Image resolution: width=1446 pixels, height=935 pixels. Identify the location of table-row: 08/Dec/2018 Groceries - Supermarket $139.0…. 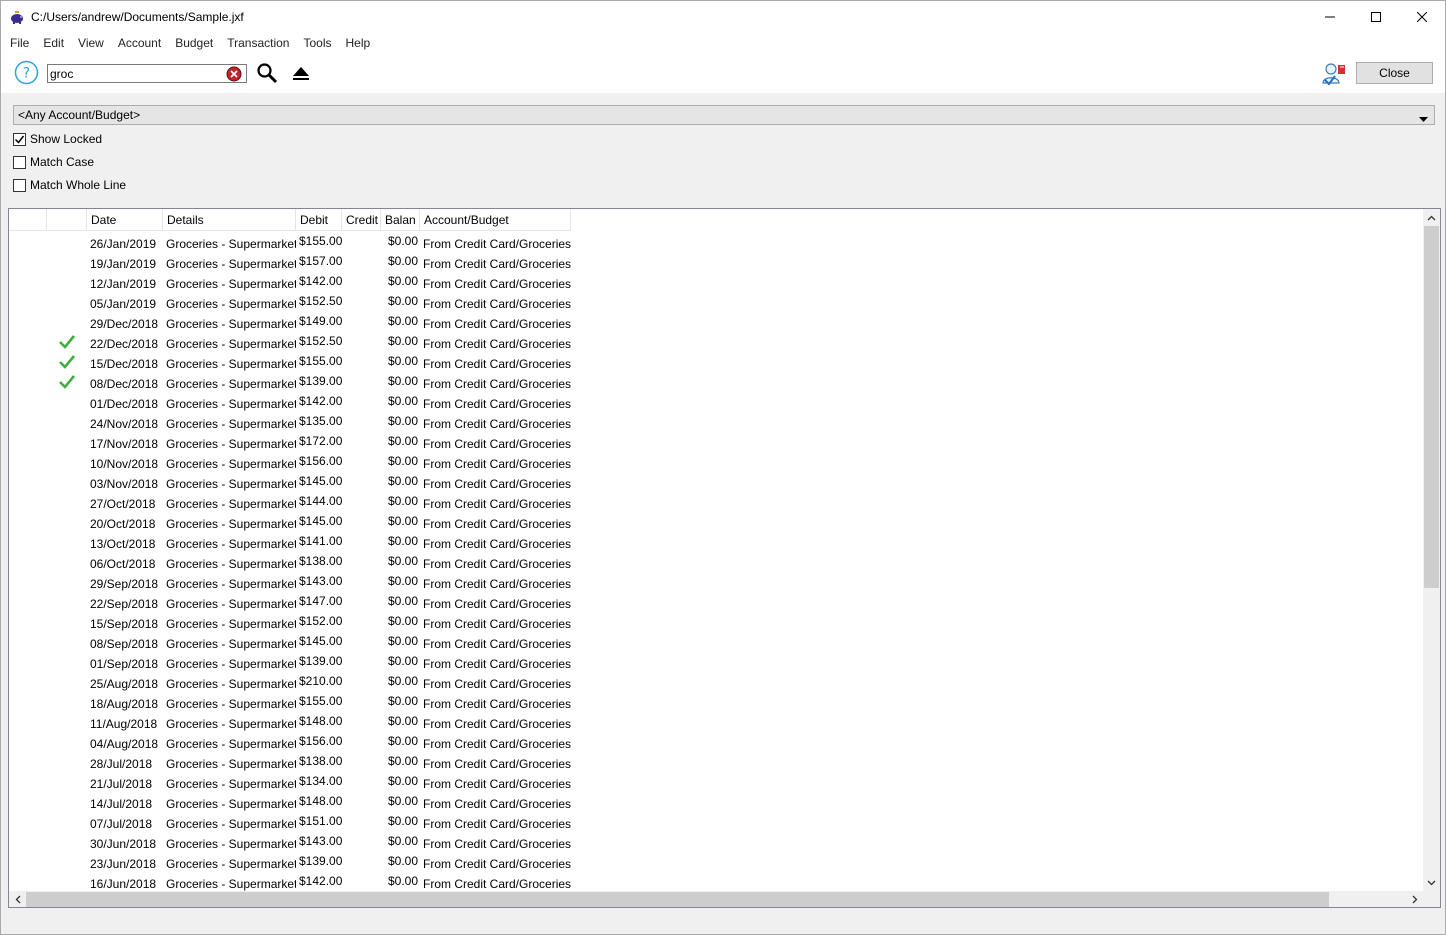
(716, 382).